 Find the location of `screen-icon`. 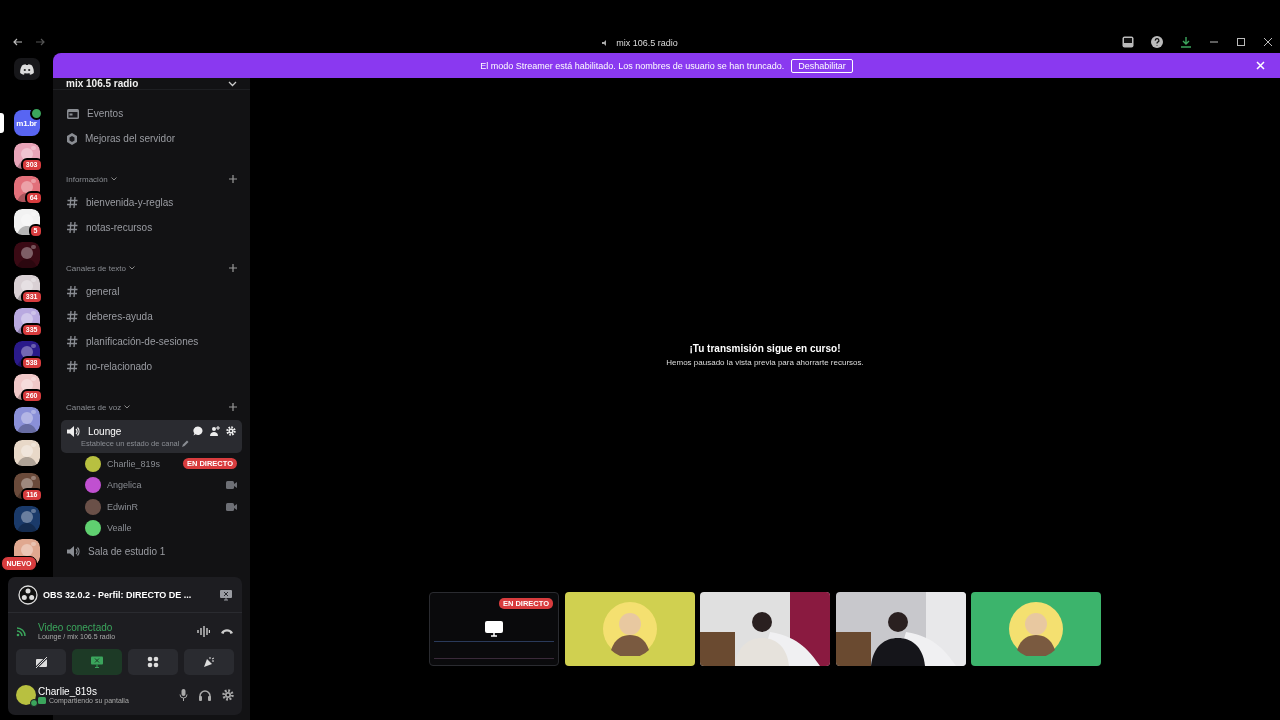

screen-icon is located at coordinates (97, 662).